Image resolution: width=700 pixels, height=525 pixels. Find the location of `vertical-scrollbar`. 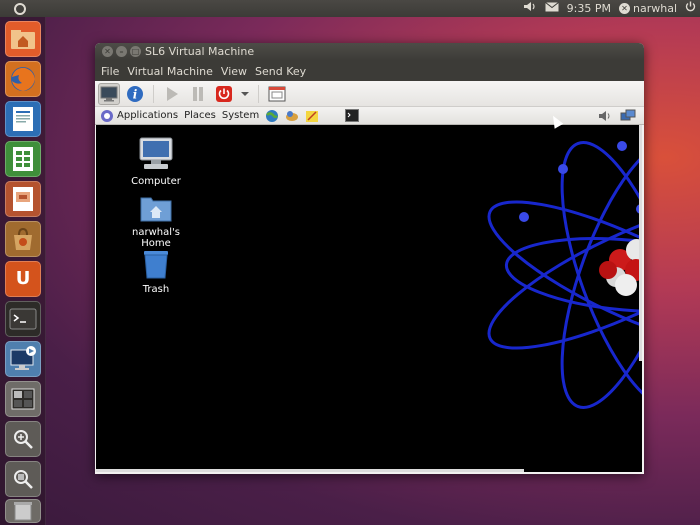

vertical-scrollbar is located at coordinates (640, 243).